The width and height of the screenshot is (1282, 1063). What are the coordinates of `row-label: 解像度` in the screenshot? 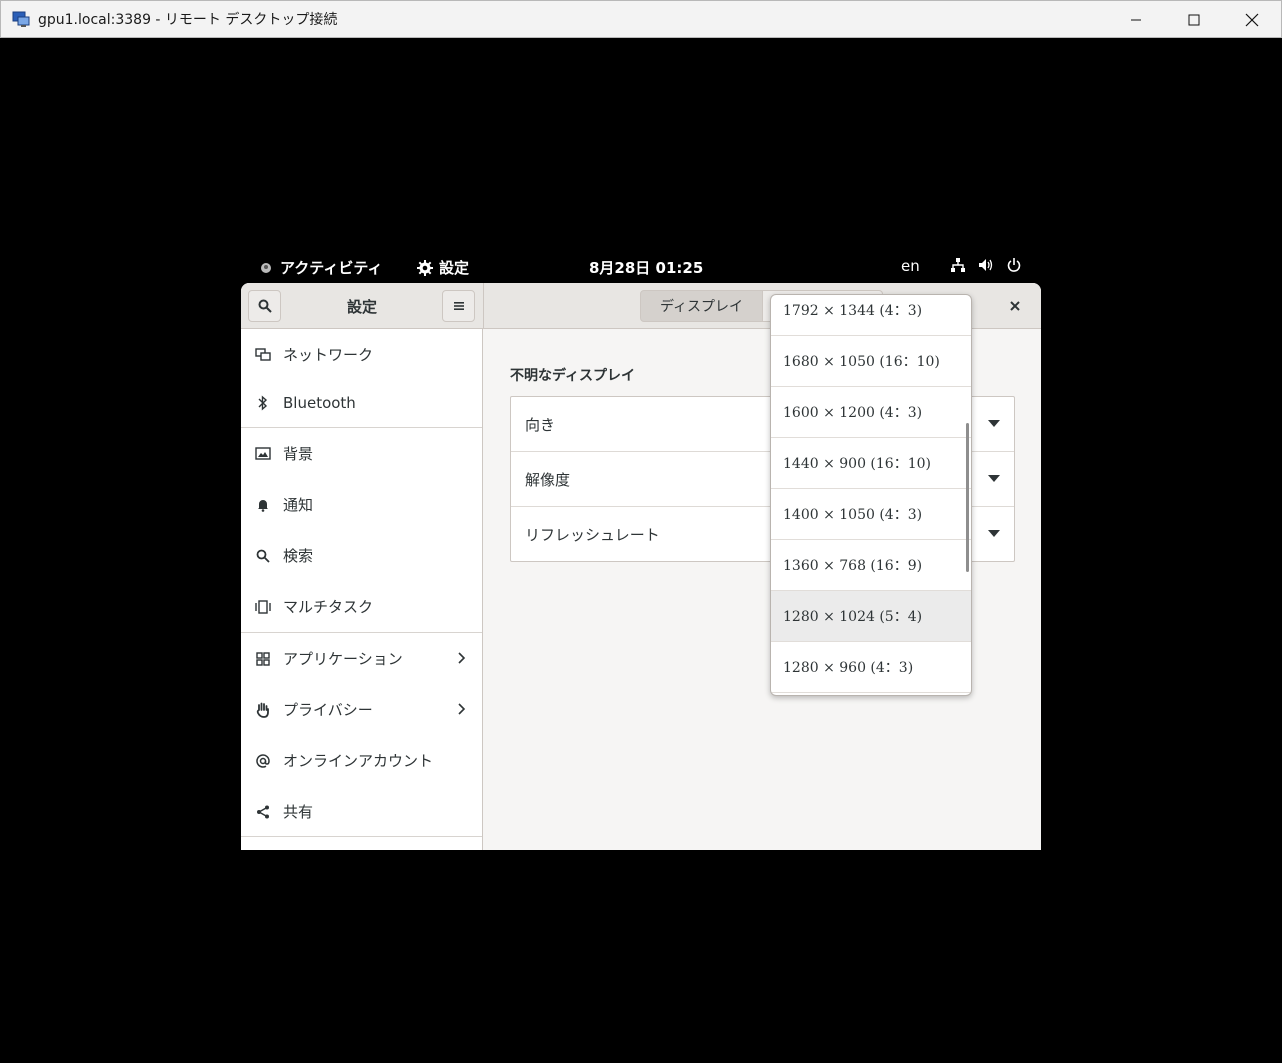 It's located at (548, 480).